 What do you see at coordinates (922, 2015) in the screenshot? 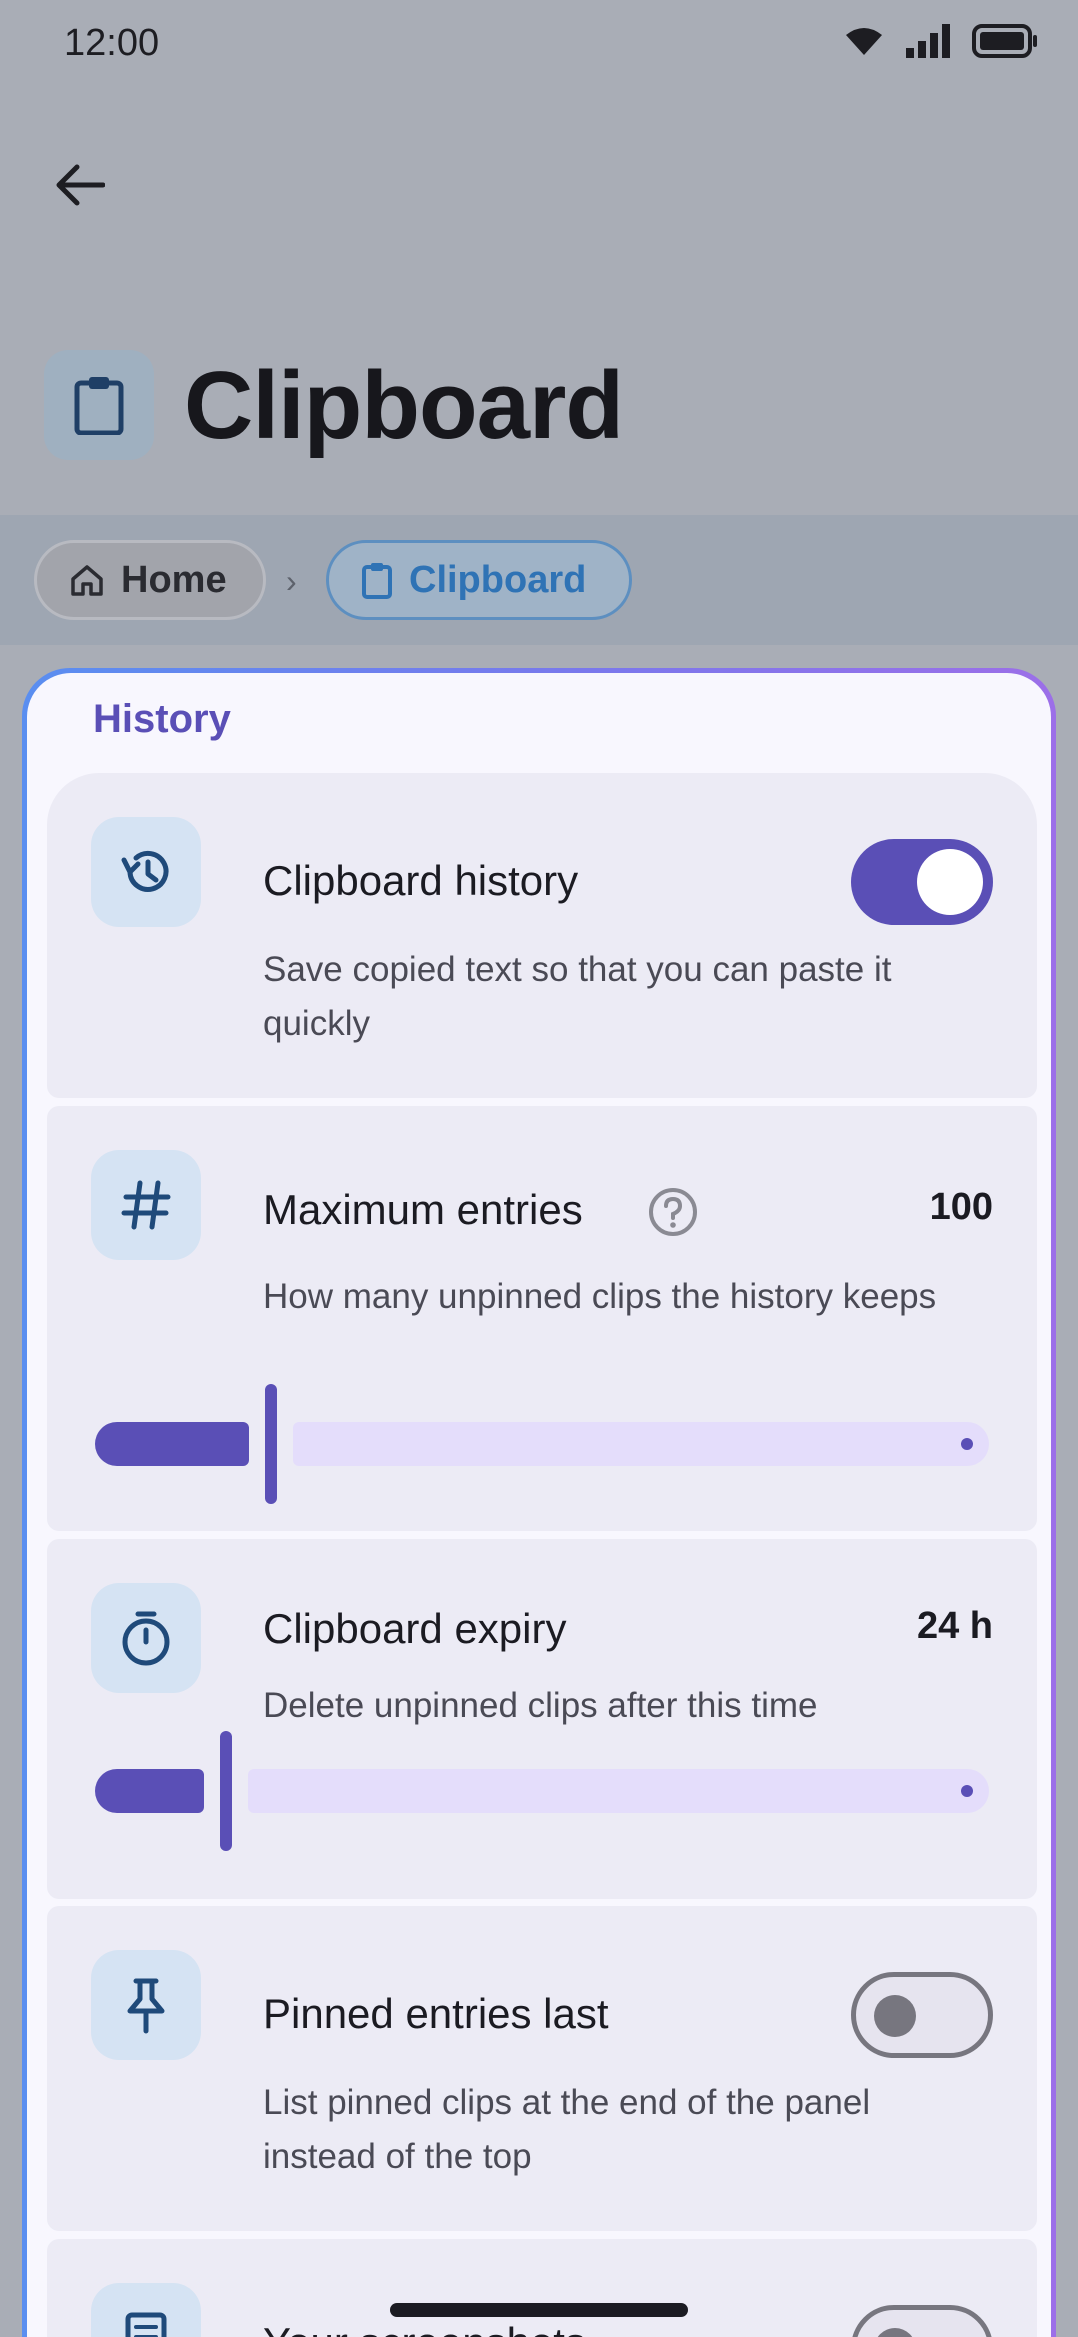
I see `pinned-last-toggle` at bounding box center [922, 2015].